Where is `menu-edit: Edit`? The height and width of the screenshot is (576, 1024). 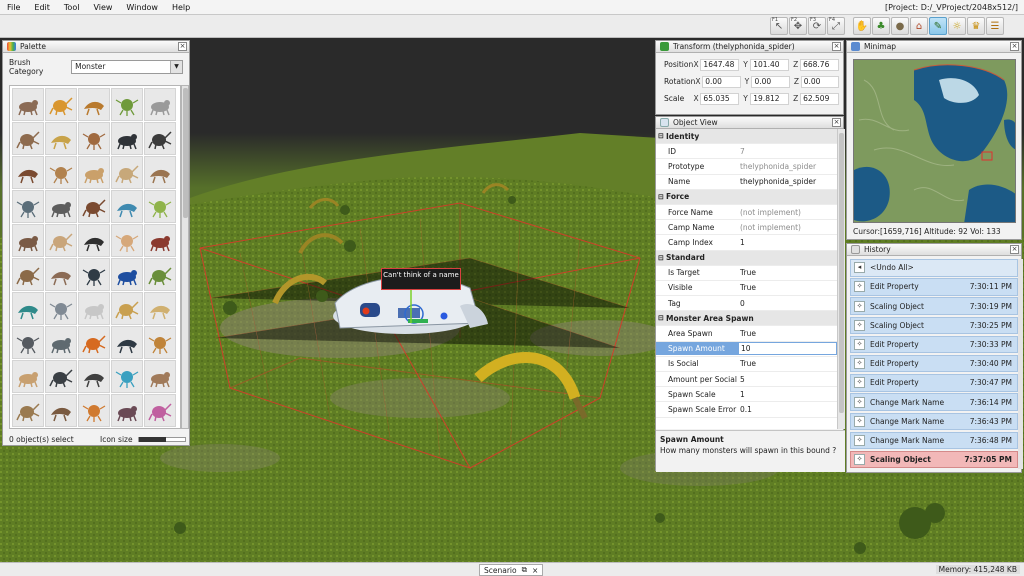 menu-edit: Edit is located at coordinates (42, 7).